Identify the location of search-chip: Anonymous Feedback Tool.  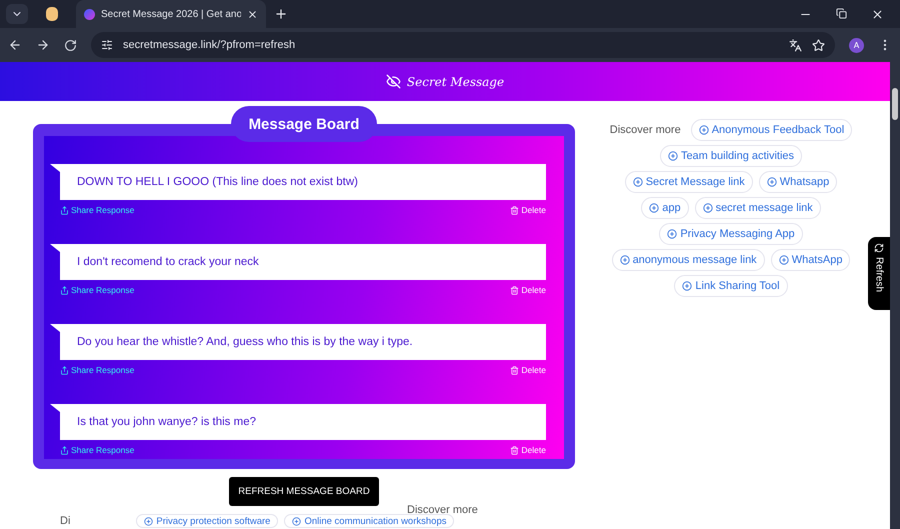
(771, 130).